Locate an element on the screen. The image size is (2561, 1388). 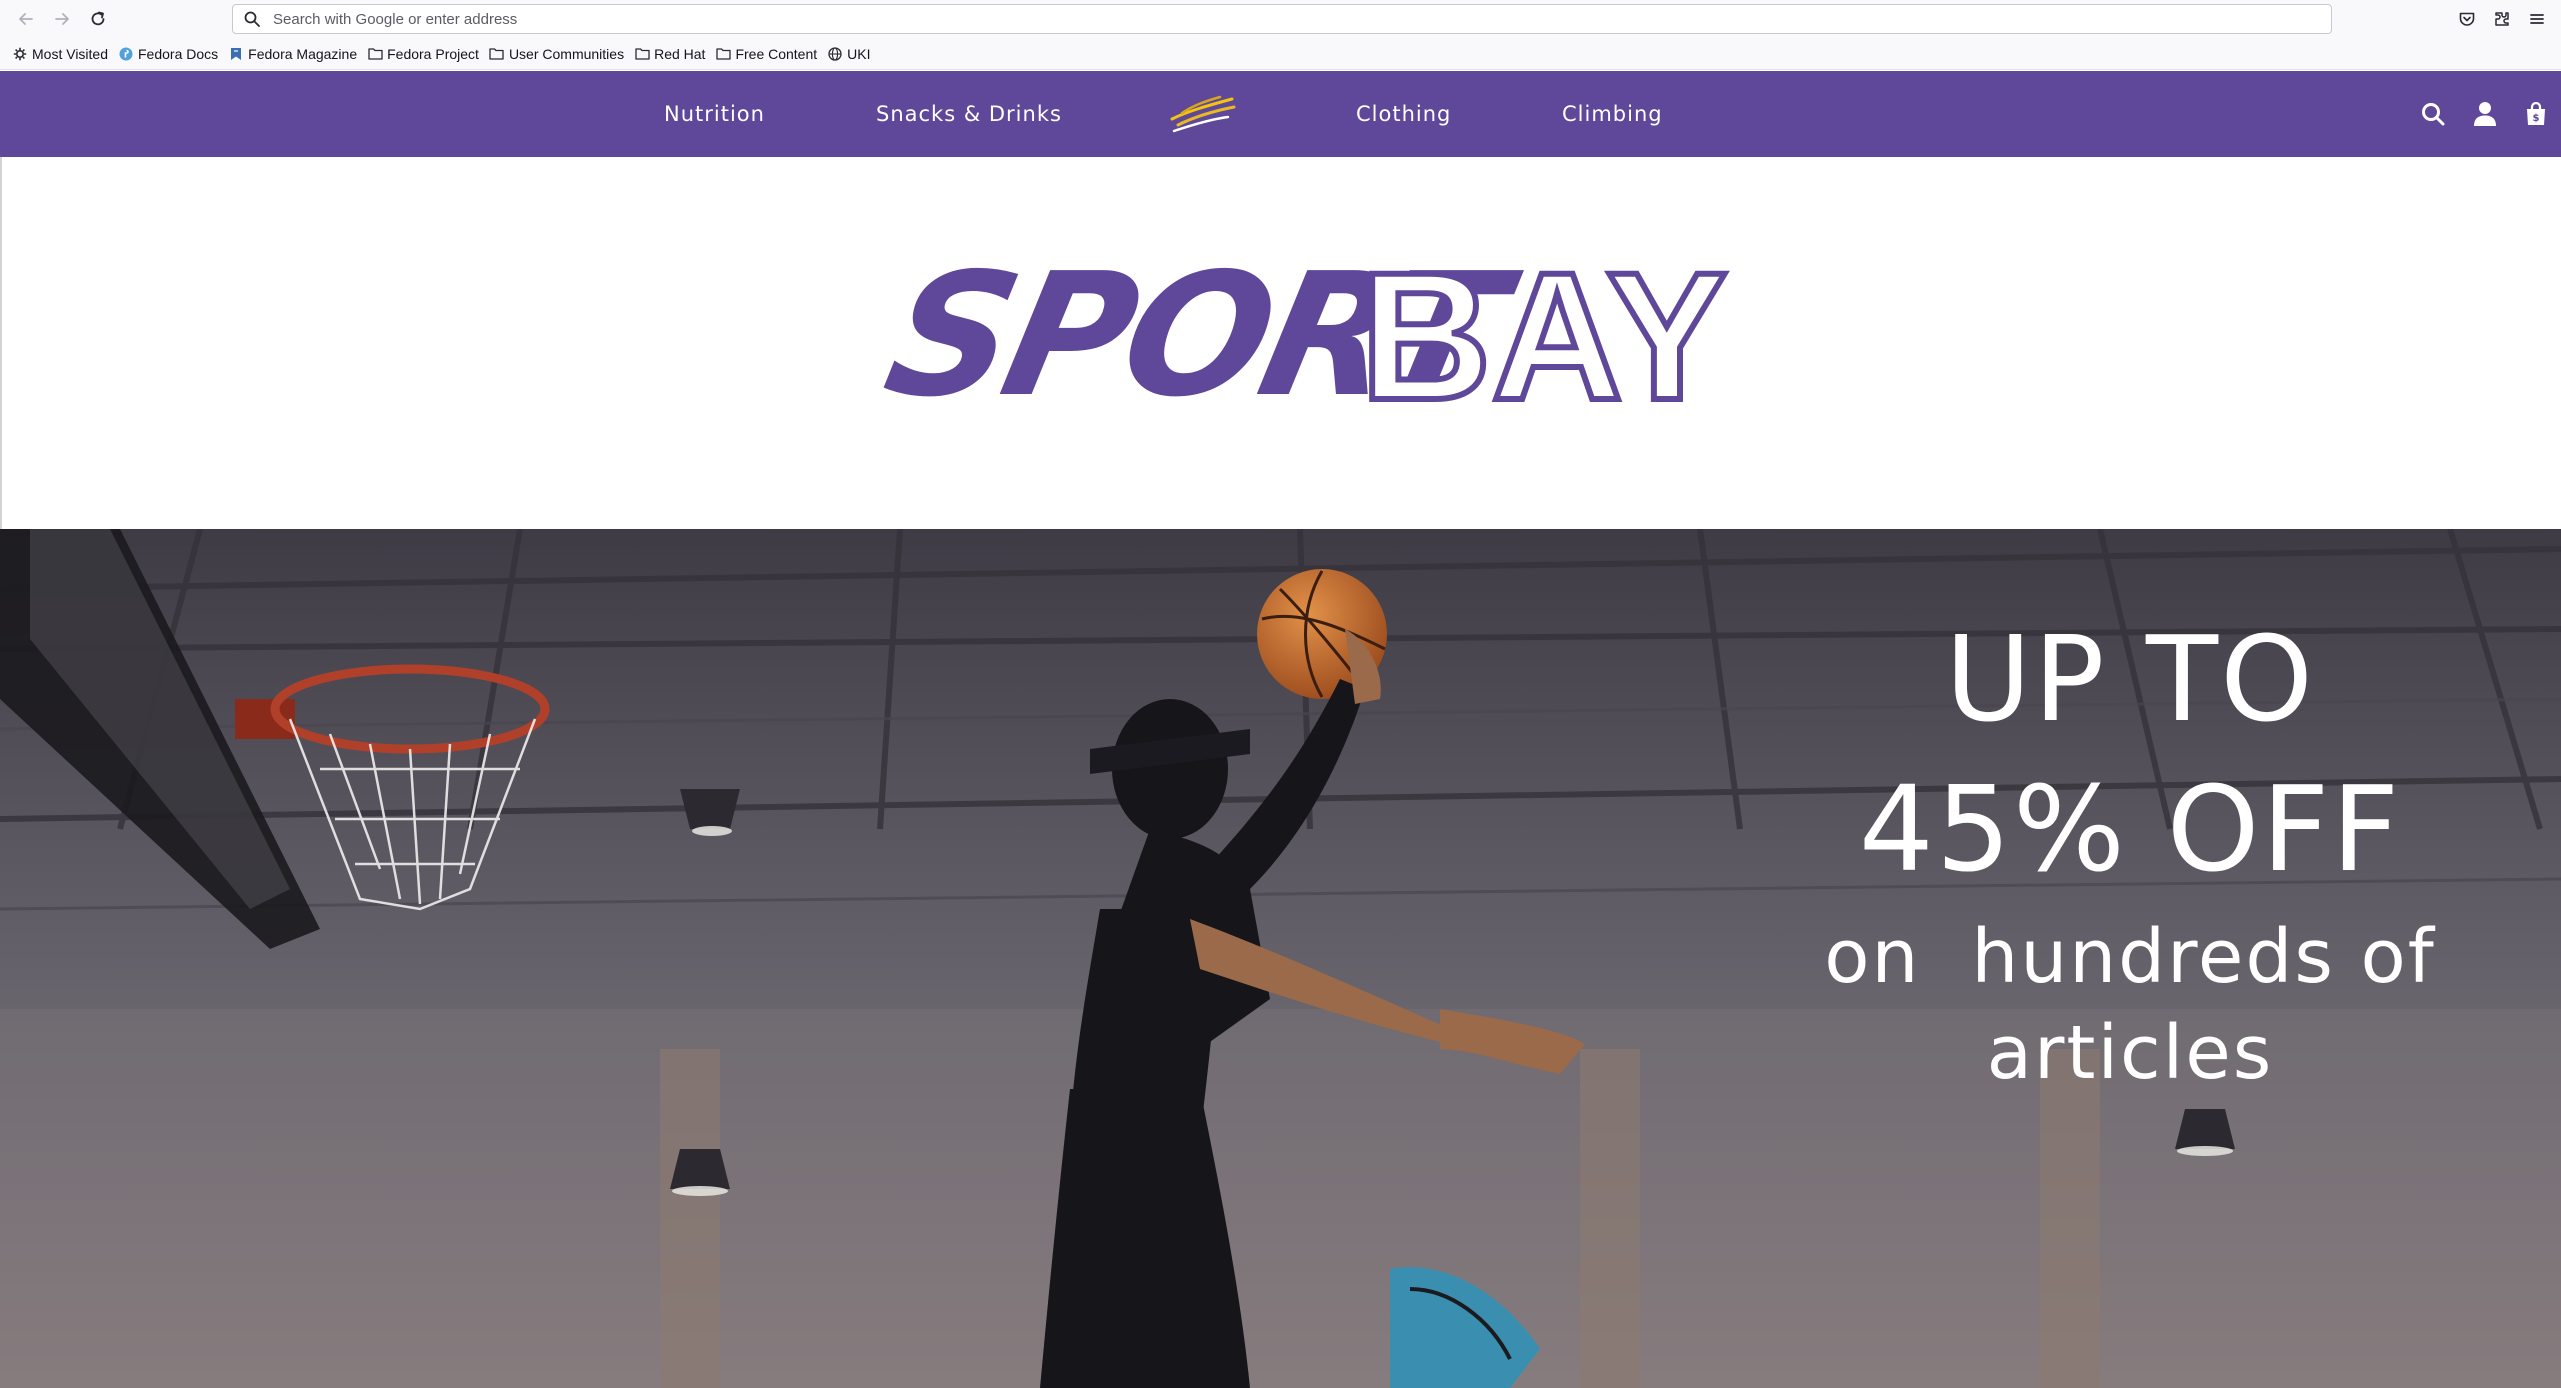
shopping-bag-icon: $ is located at coordinates (2536, 113).